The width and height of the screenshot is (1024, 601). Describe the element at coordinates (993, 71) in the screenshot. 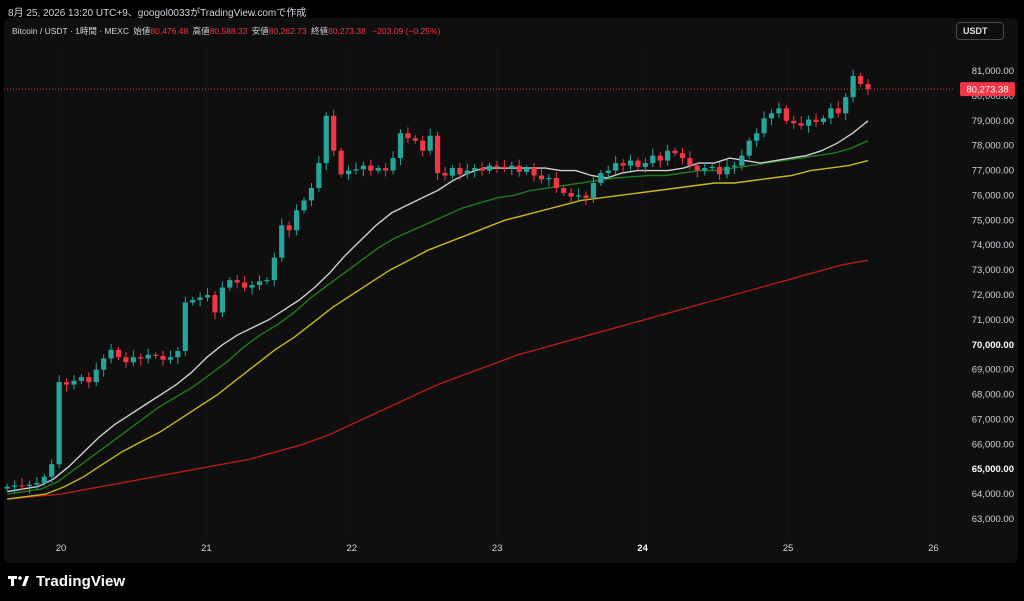

I see `y-tick-label: 81,000.00` at that location.